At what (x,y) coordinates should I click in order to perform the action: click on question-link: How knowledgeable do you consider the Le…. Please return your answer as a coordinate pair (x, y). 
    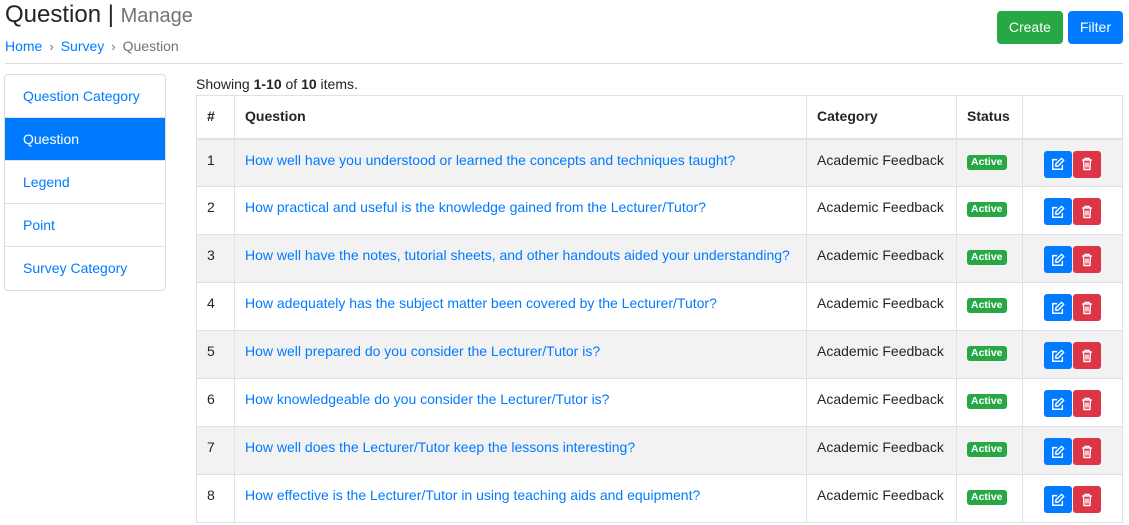
    Looking at the image, I should click on (427, 399).